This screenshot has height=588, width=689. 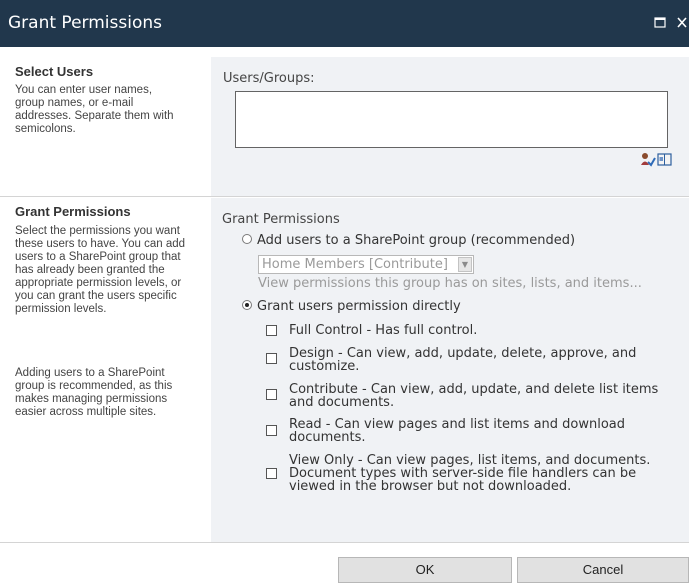 What do you see at coordinates (271, 394) in the screenshot?
I see `permission-checkbox-contribute` at bounding box center [271, 394].